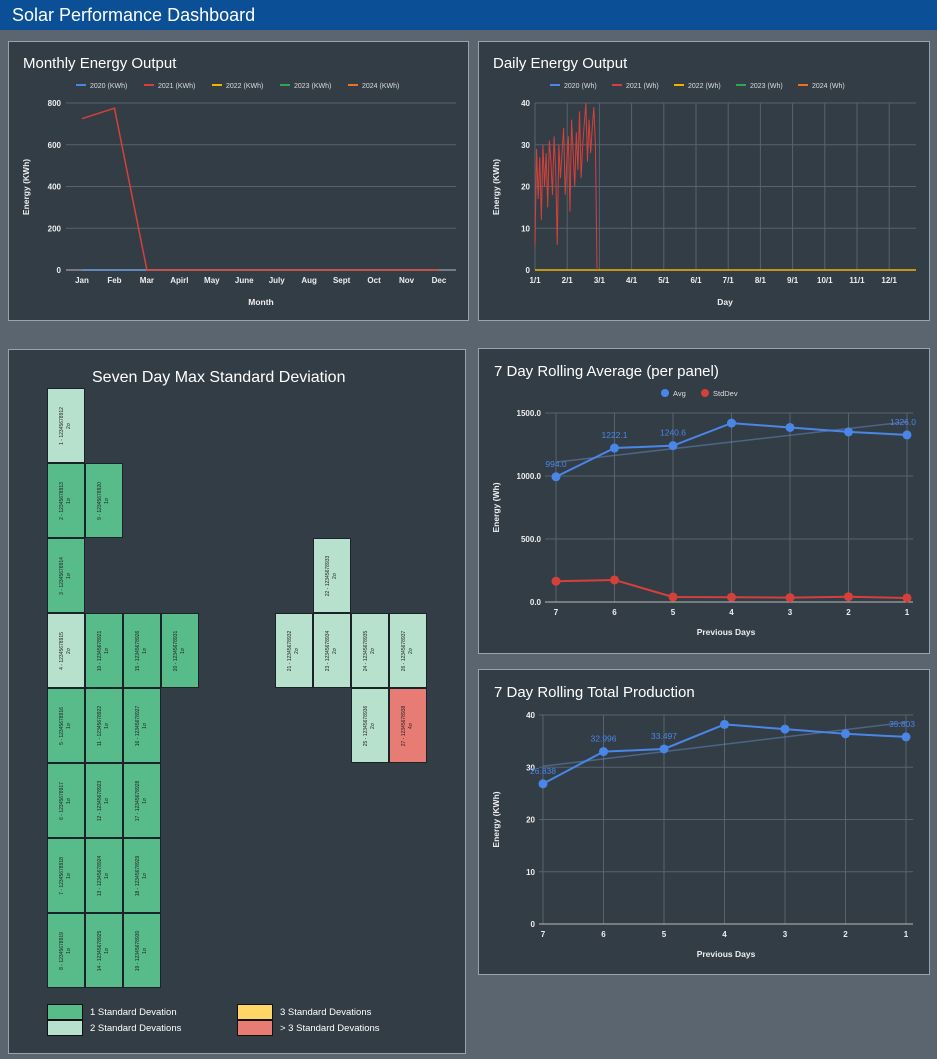  I want to click on legend-label: 2021 (KWh), so click(176, 86).